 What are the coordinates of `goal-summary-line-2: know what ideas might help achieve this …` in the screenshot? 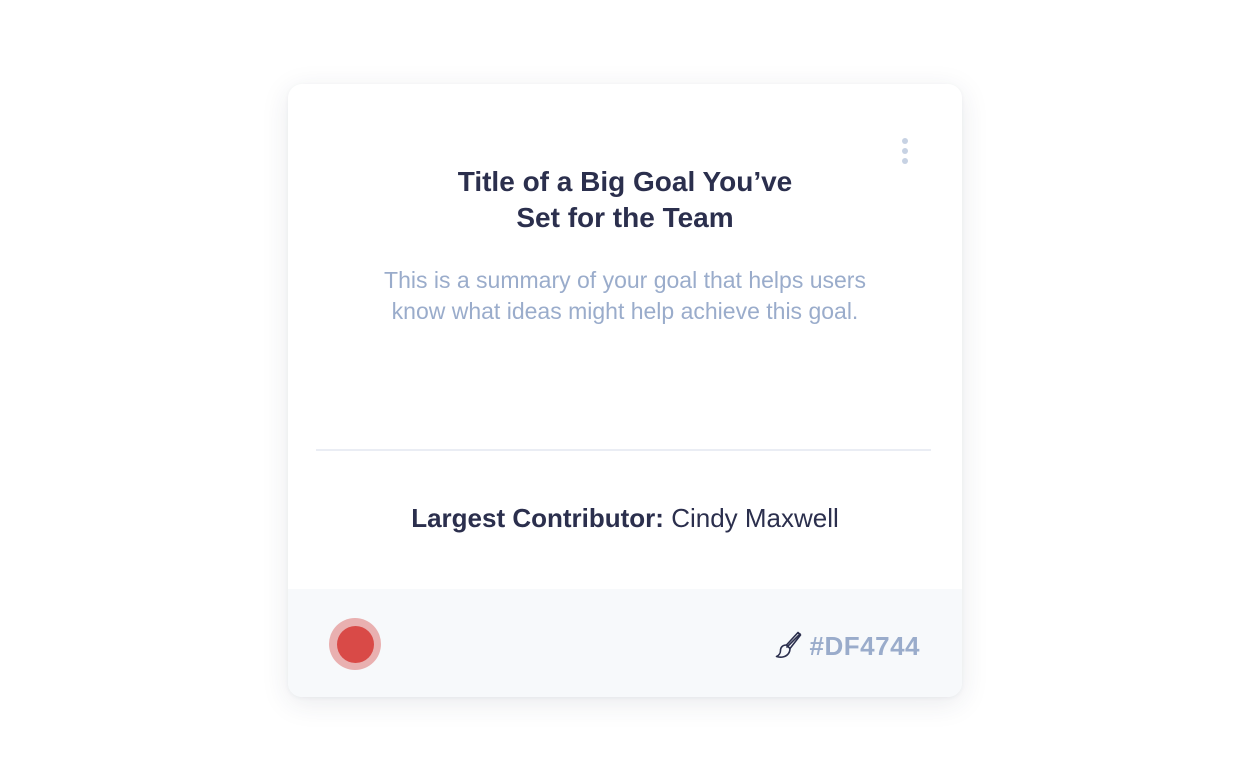 It's located at (625, 311).